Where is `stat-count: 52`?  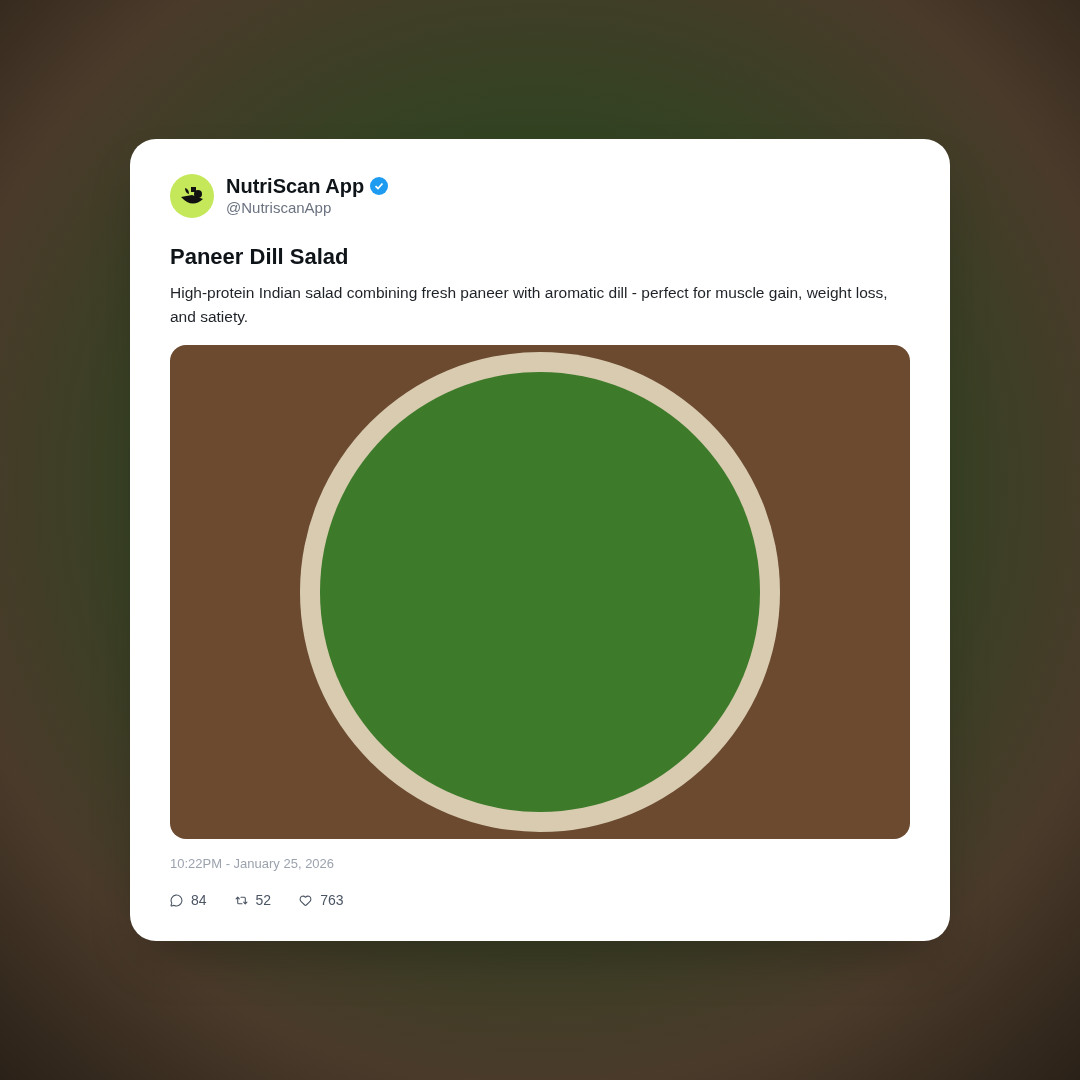
stat-count: 52 is located at coordinates (263, 900).